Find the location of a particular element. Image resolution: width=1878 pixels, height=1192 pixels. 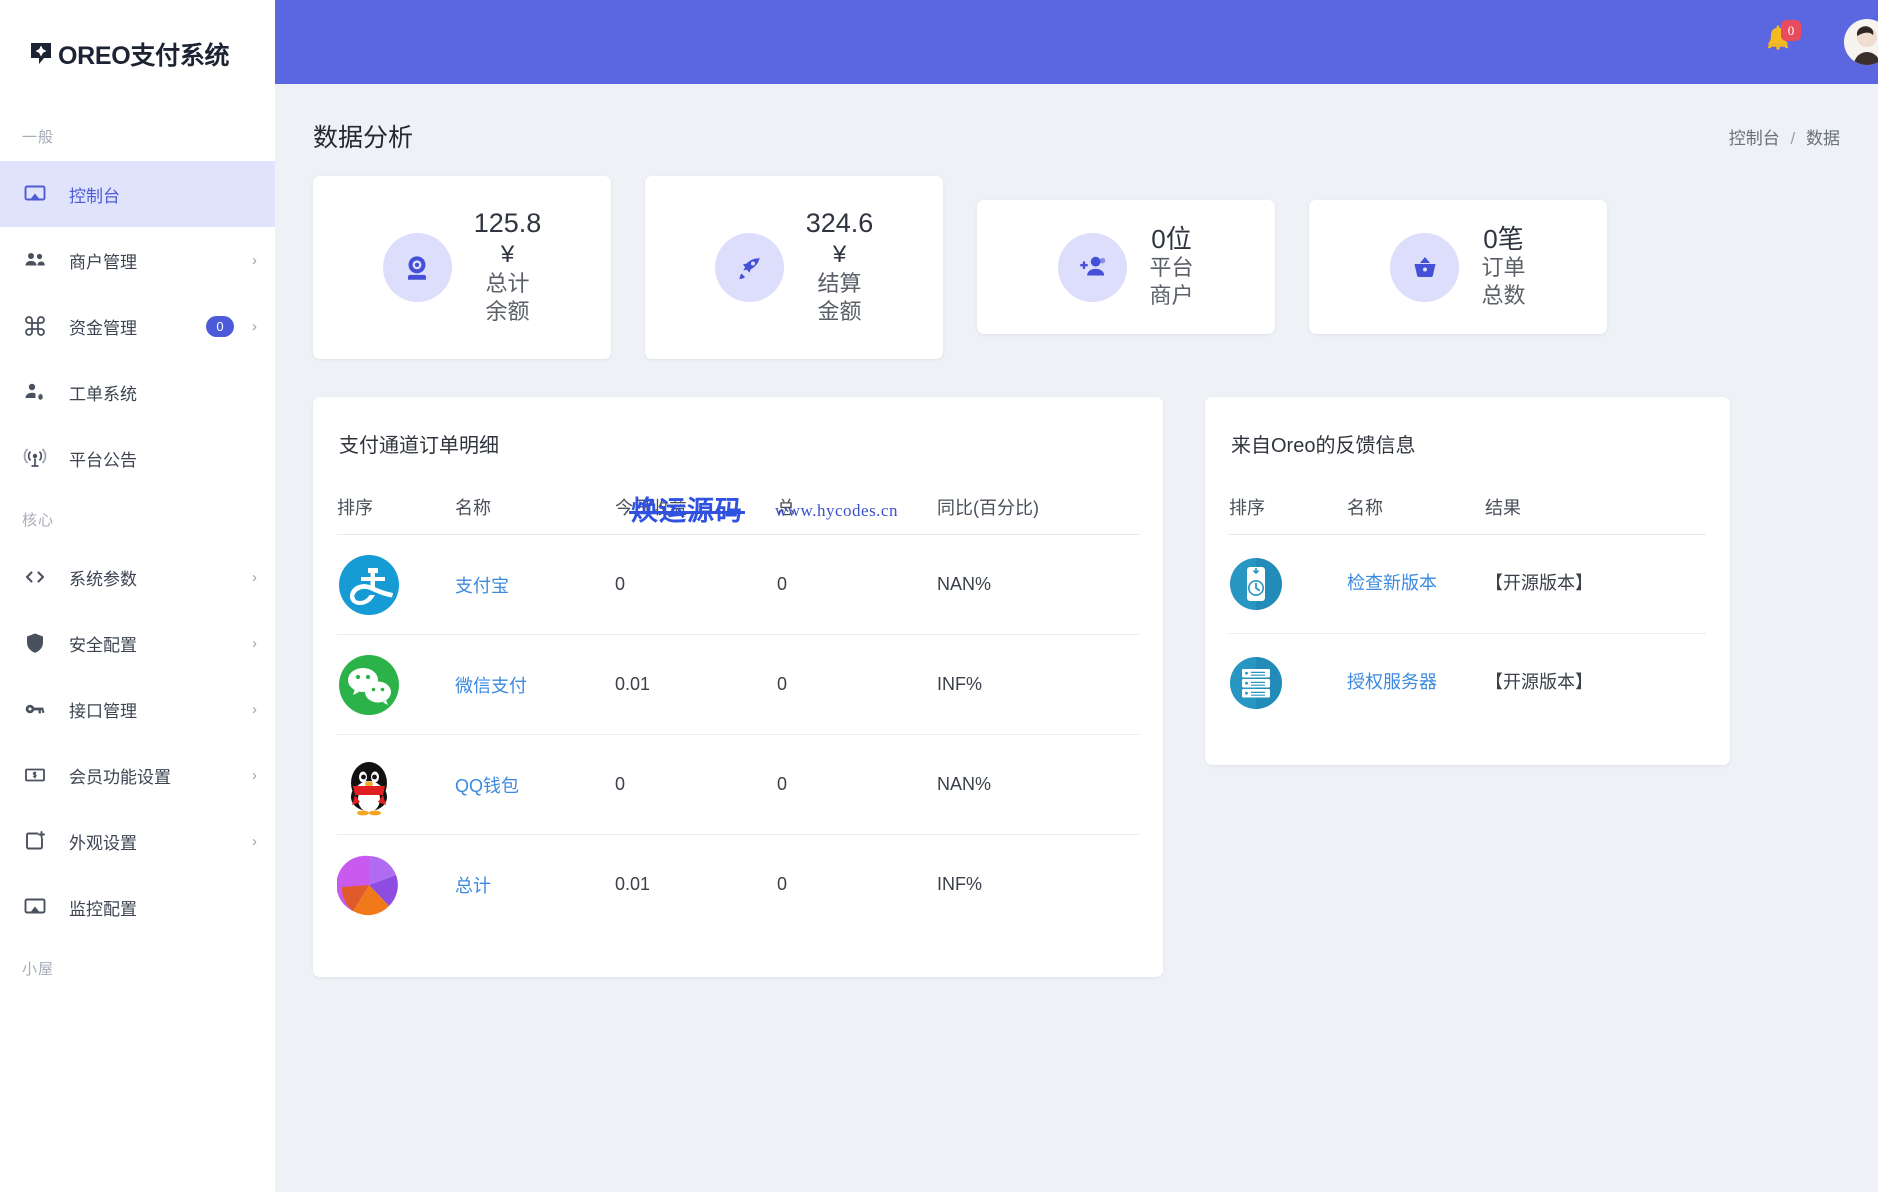

basket-icon is located at coordinates (1425, 267).